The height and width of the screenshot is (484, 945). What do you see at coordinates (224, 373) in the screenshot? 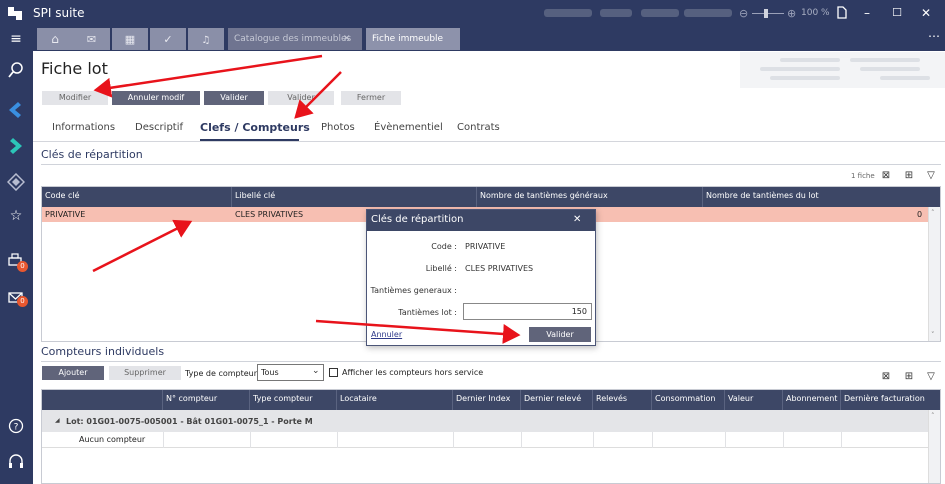
I see `type-compteur-label: Type de compteur :` at bounding box center [224, 373].